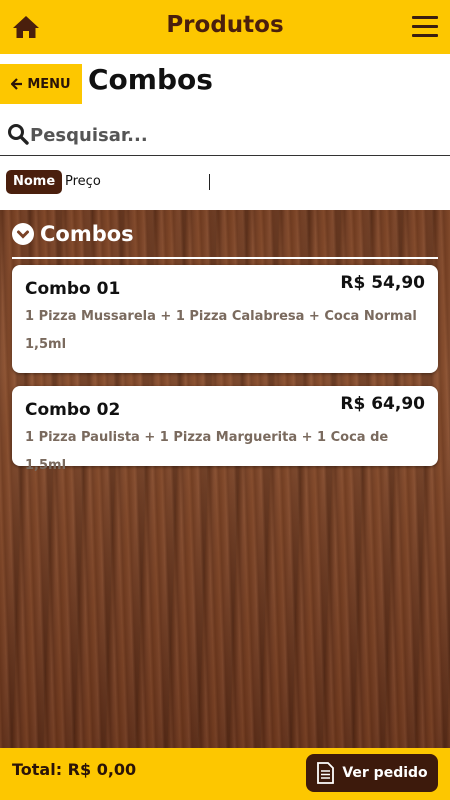 The height and width of the screenshot is (800, 450). What do you see at coordinates (326, 773) in the screenshot?
I see `document-icon` at bounding box center [326, 773].